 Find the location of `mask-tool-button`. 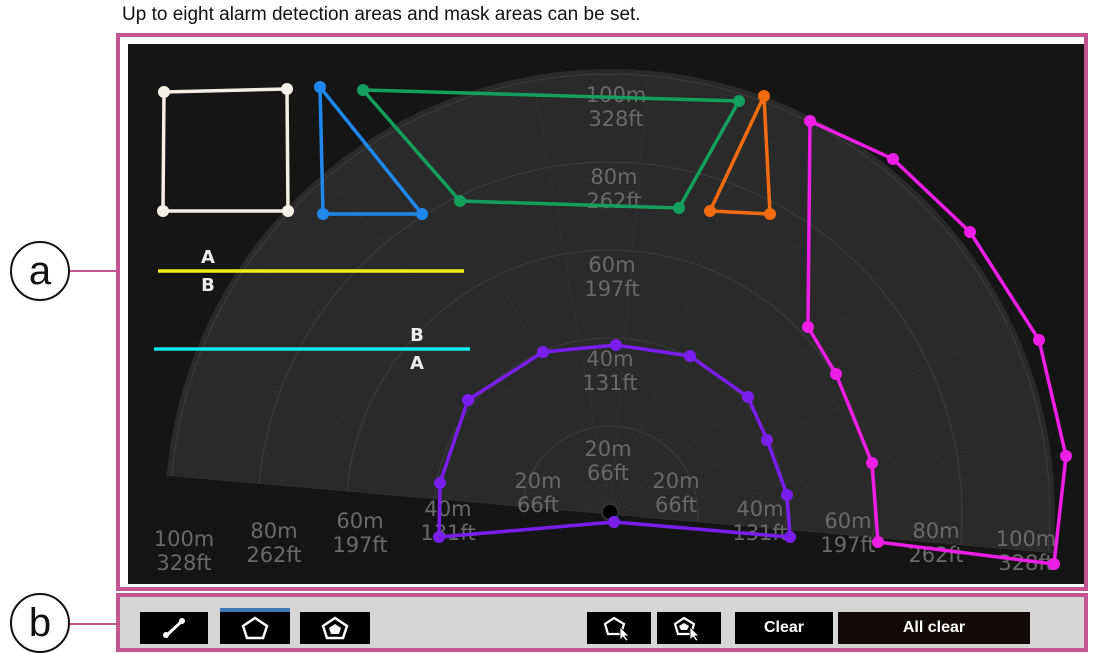

mask-tool-button is located at coordinates (335, 628).